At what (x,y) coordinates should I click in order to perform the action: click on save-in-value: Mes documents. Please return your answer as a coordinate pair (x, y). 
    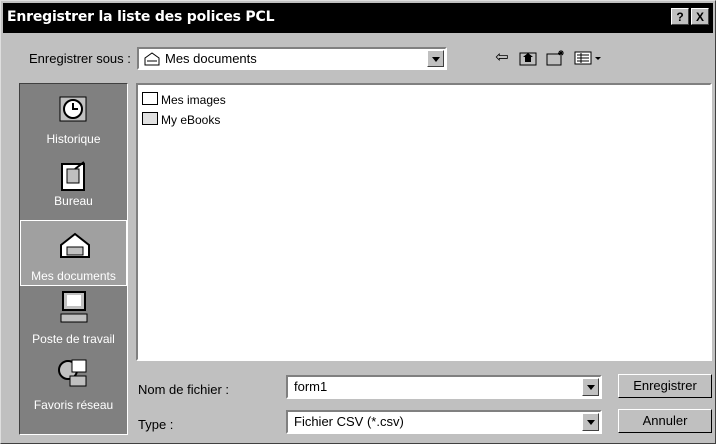
    Looking at the image, I should click on (211, 58).